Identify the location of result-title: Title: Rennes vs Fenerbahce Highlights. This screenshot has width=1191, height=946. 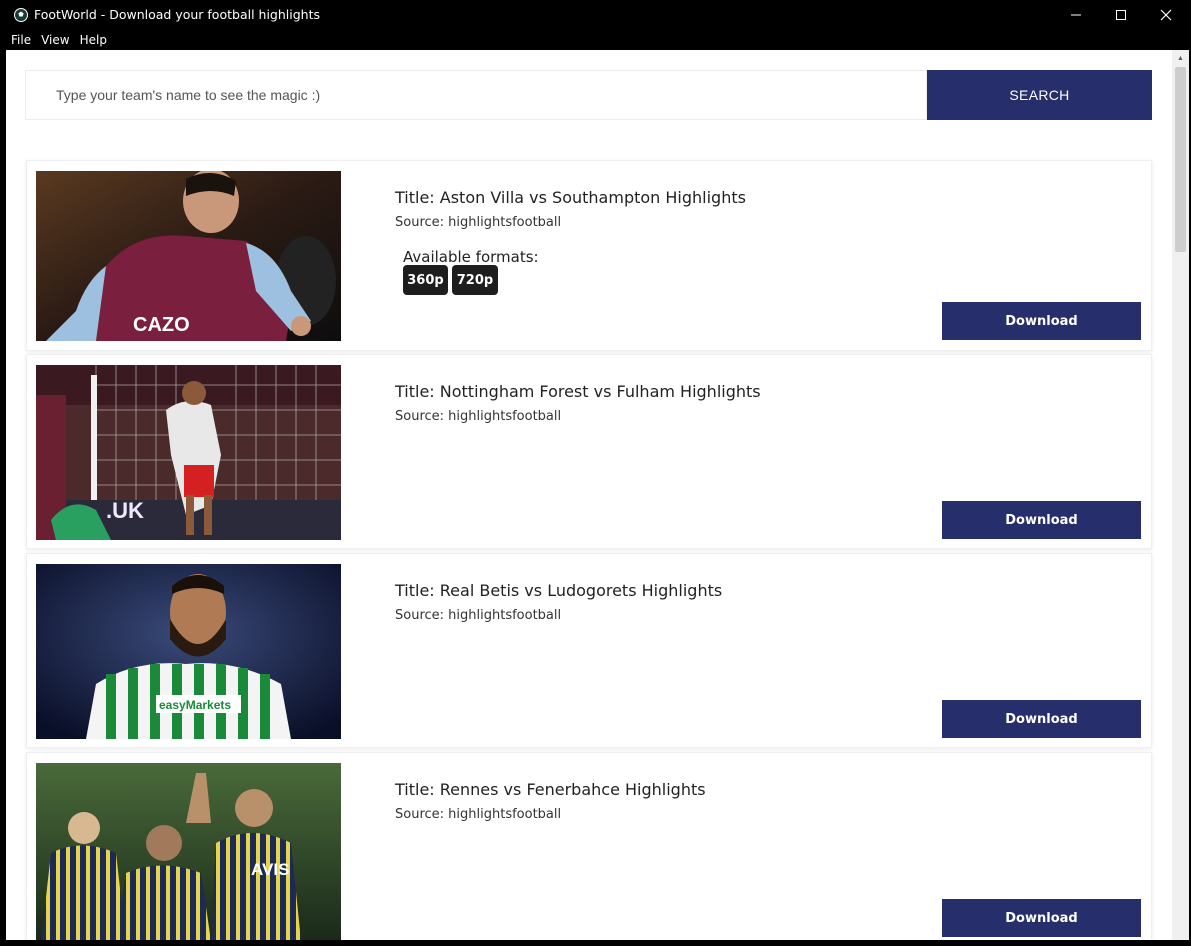
(550, 789).